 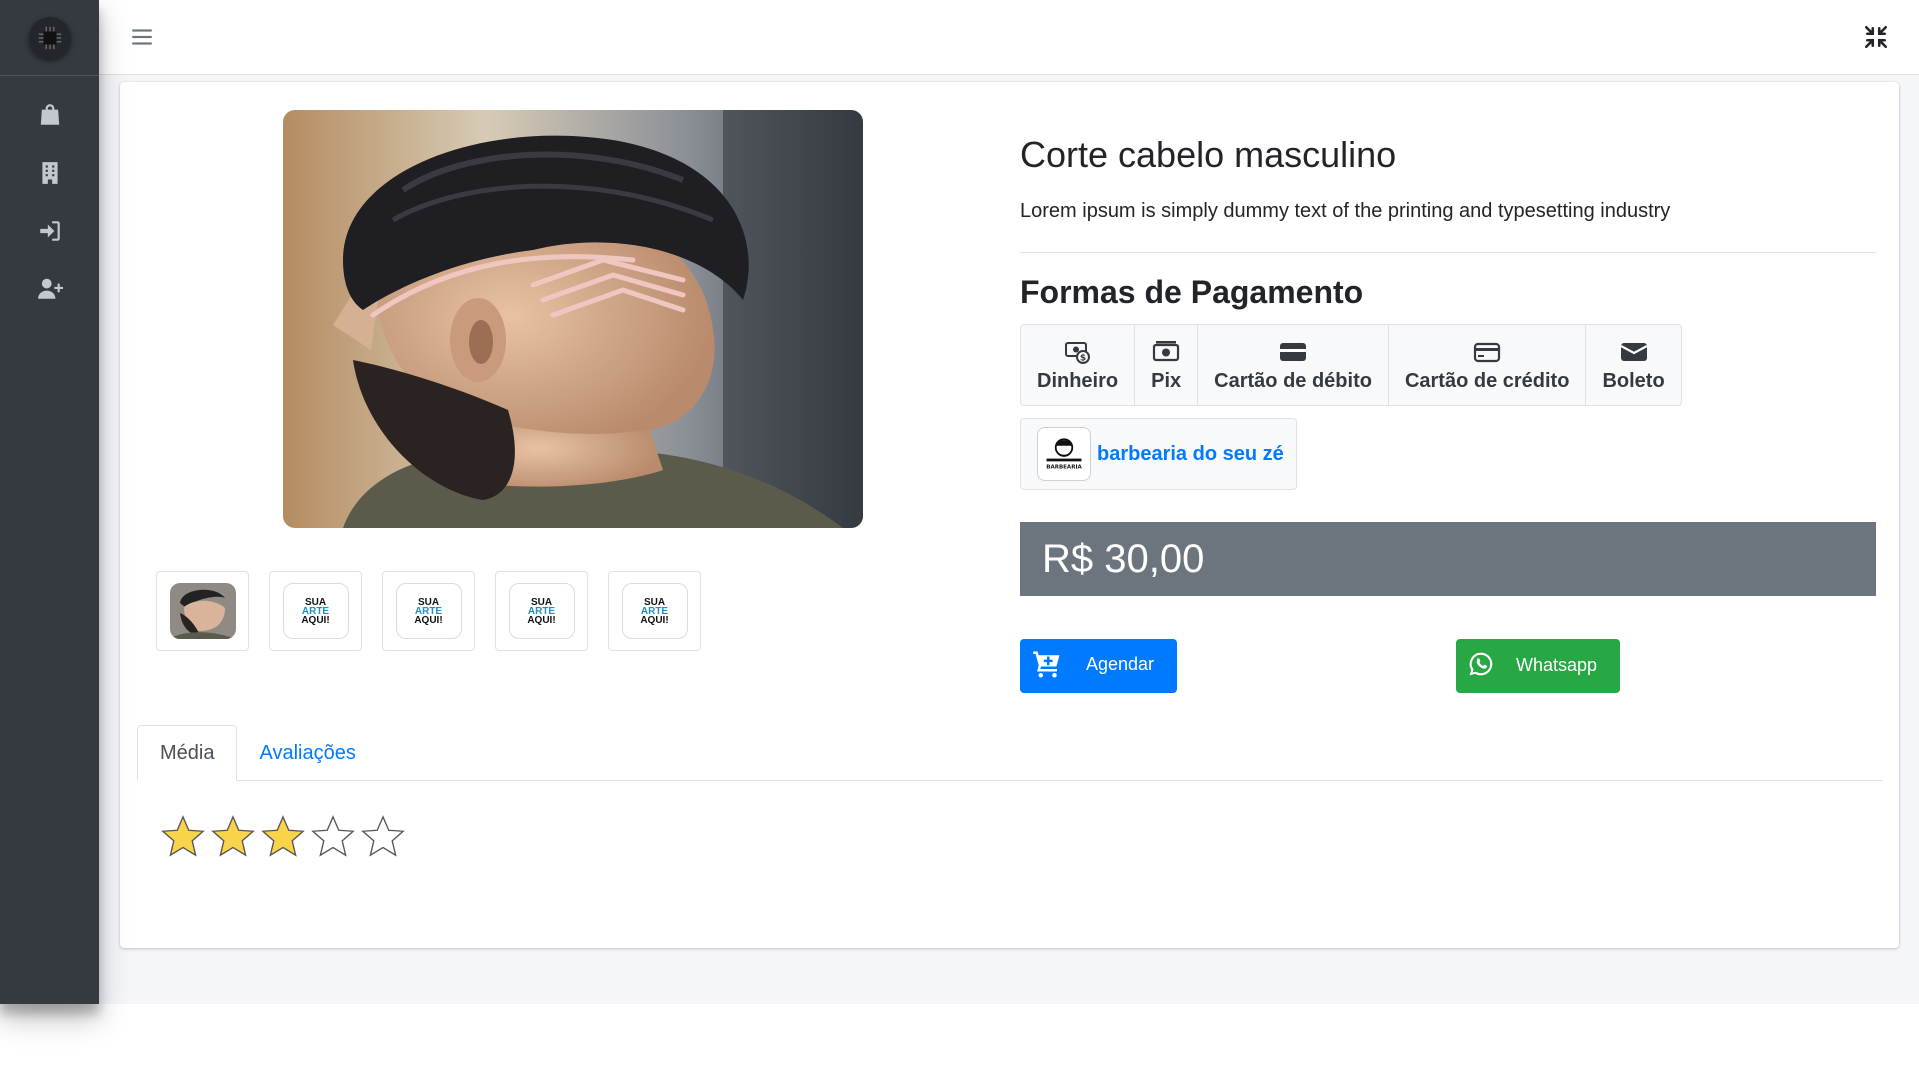 What do you see at coordinates (1077, 352) in the screenshot?
I see `money-icon: $` at bounding box center [1077, 352].